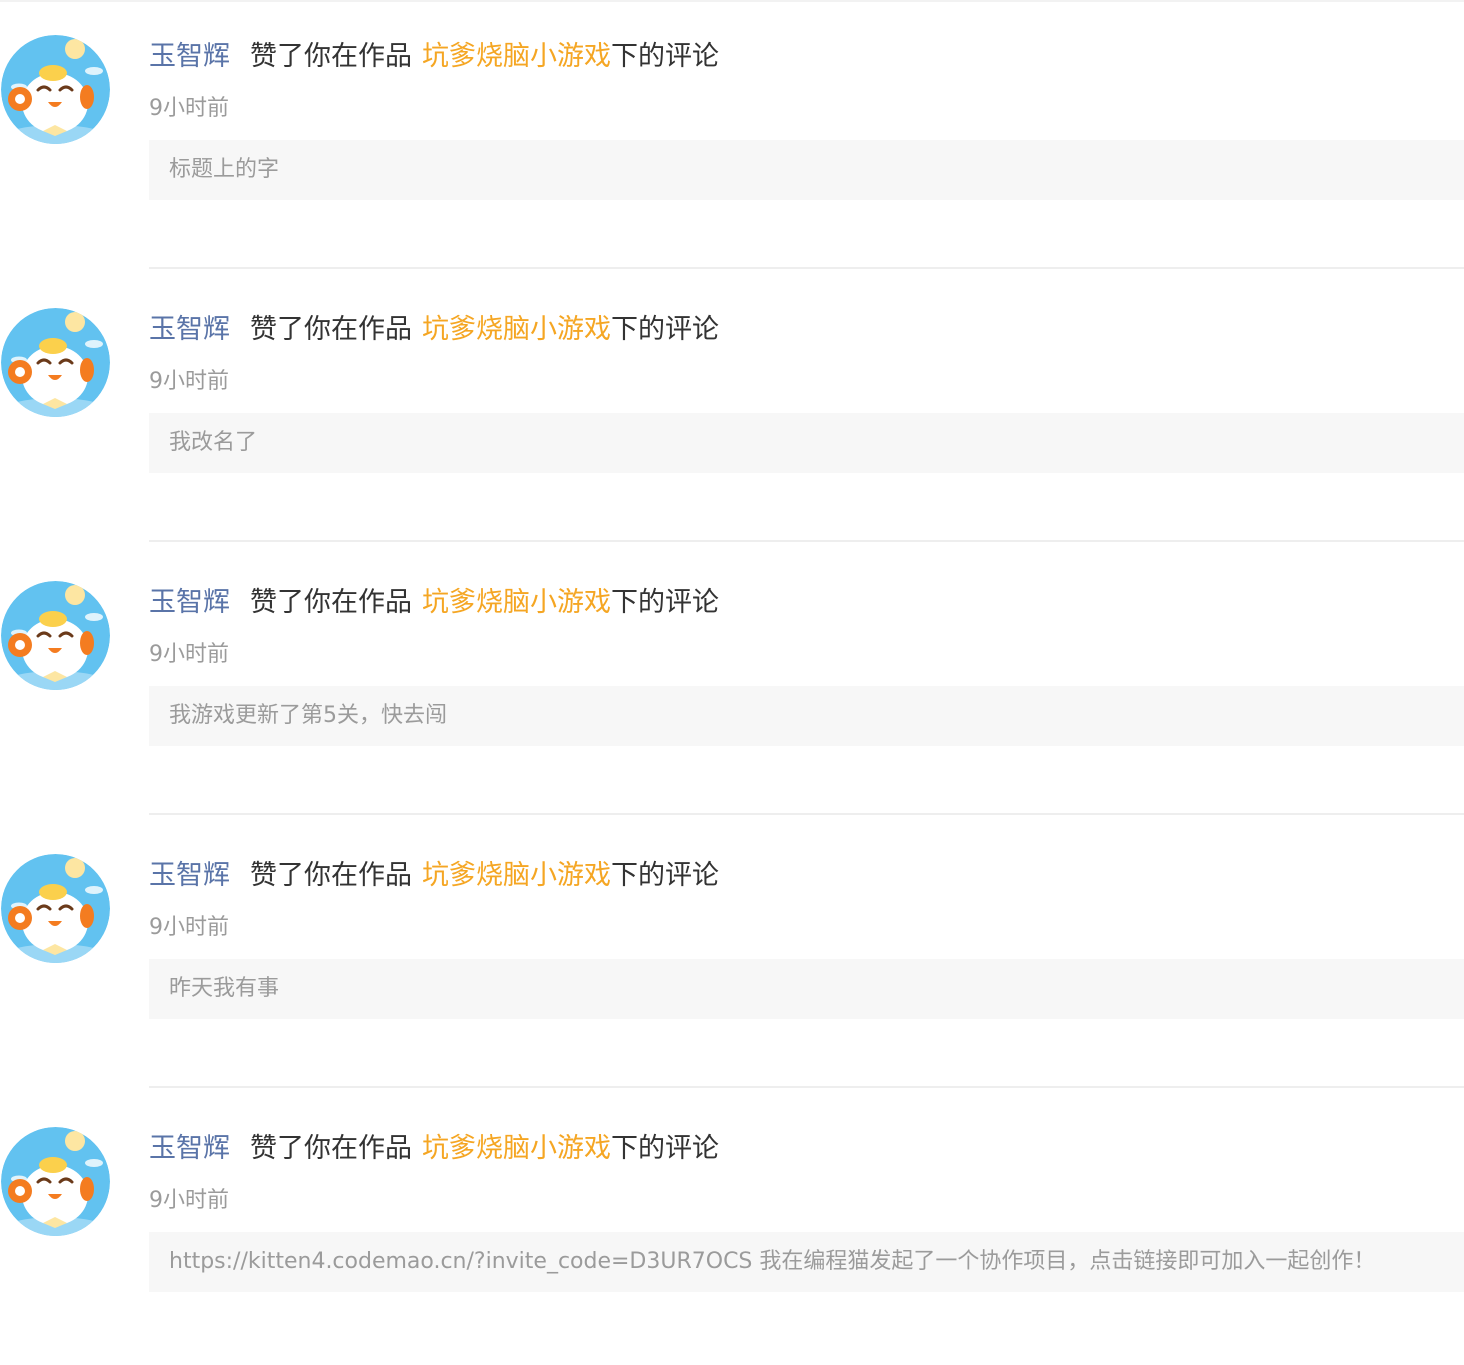  What do you see at coordinates (806, 716) in the screenshot?
I see `comment-quote: 我游戏更新了第5关，快去闯` at bounding box center [806, 716].